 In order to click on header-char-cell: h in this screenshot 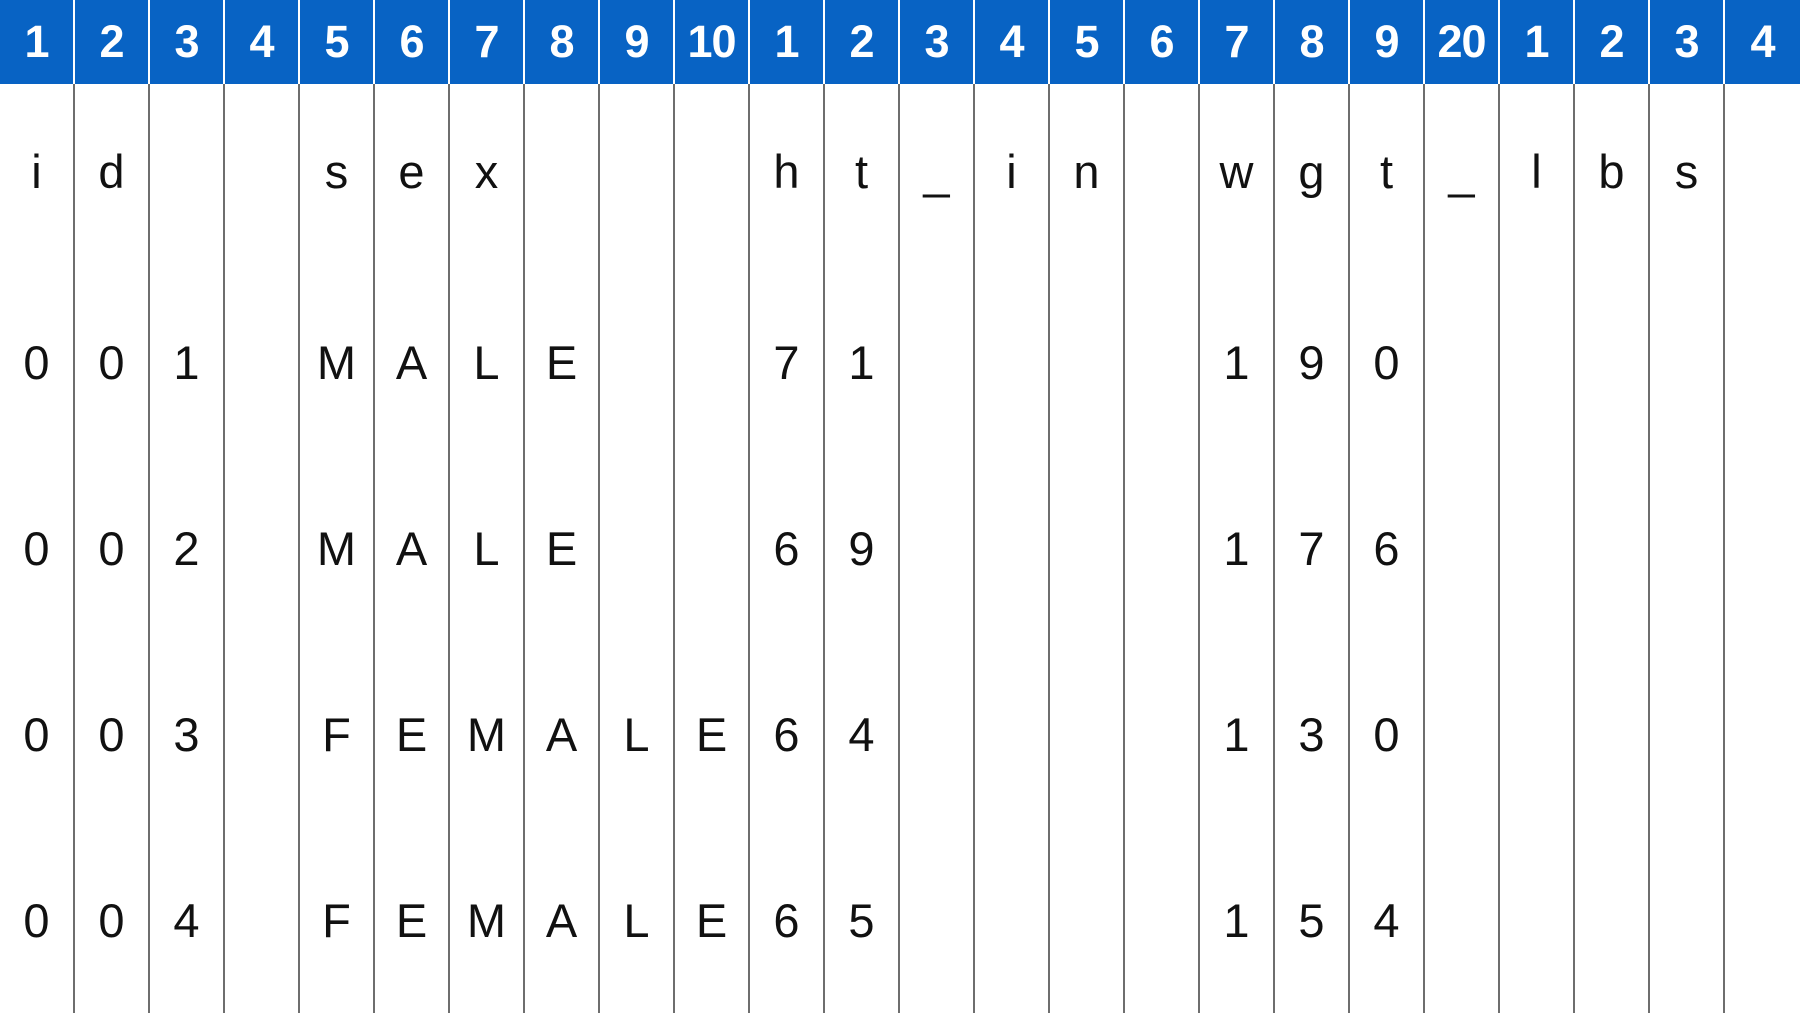, I will do `click(787, 177)`.